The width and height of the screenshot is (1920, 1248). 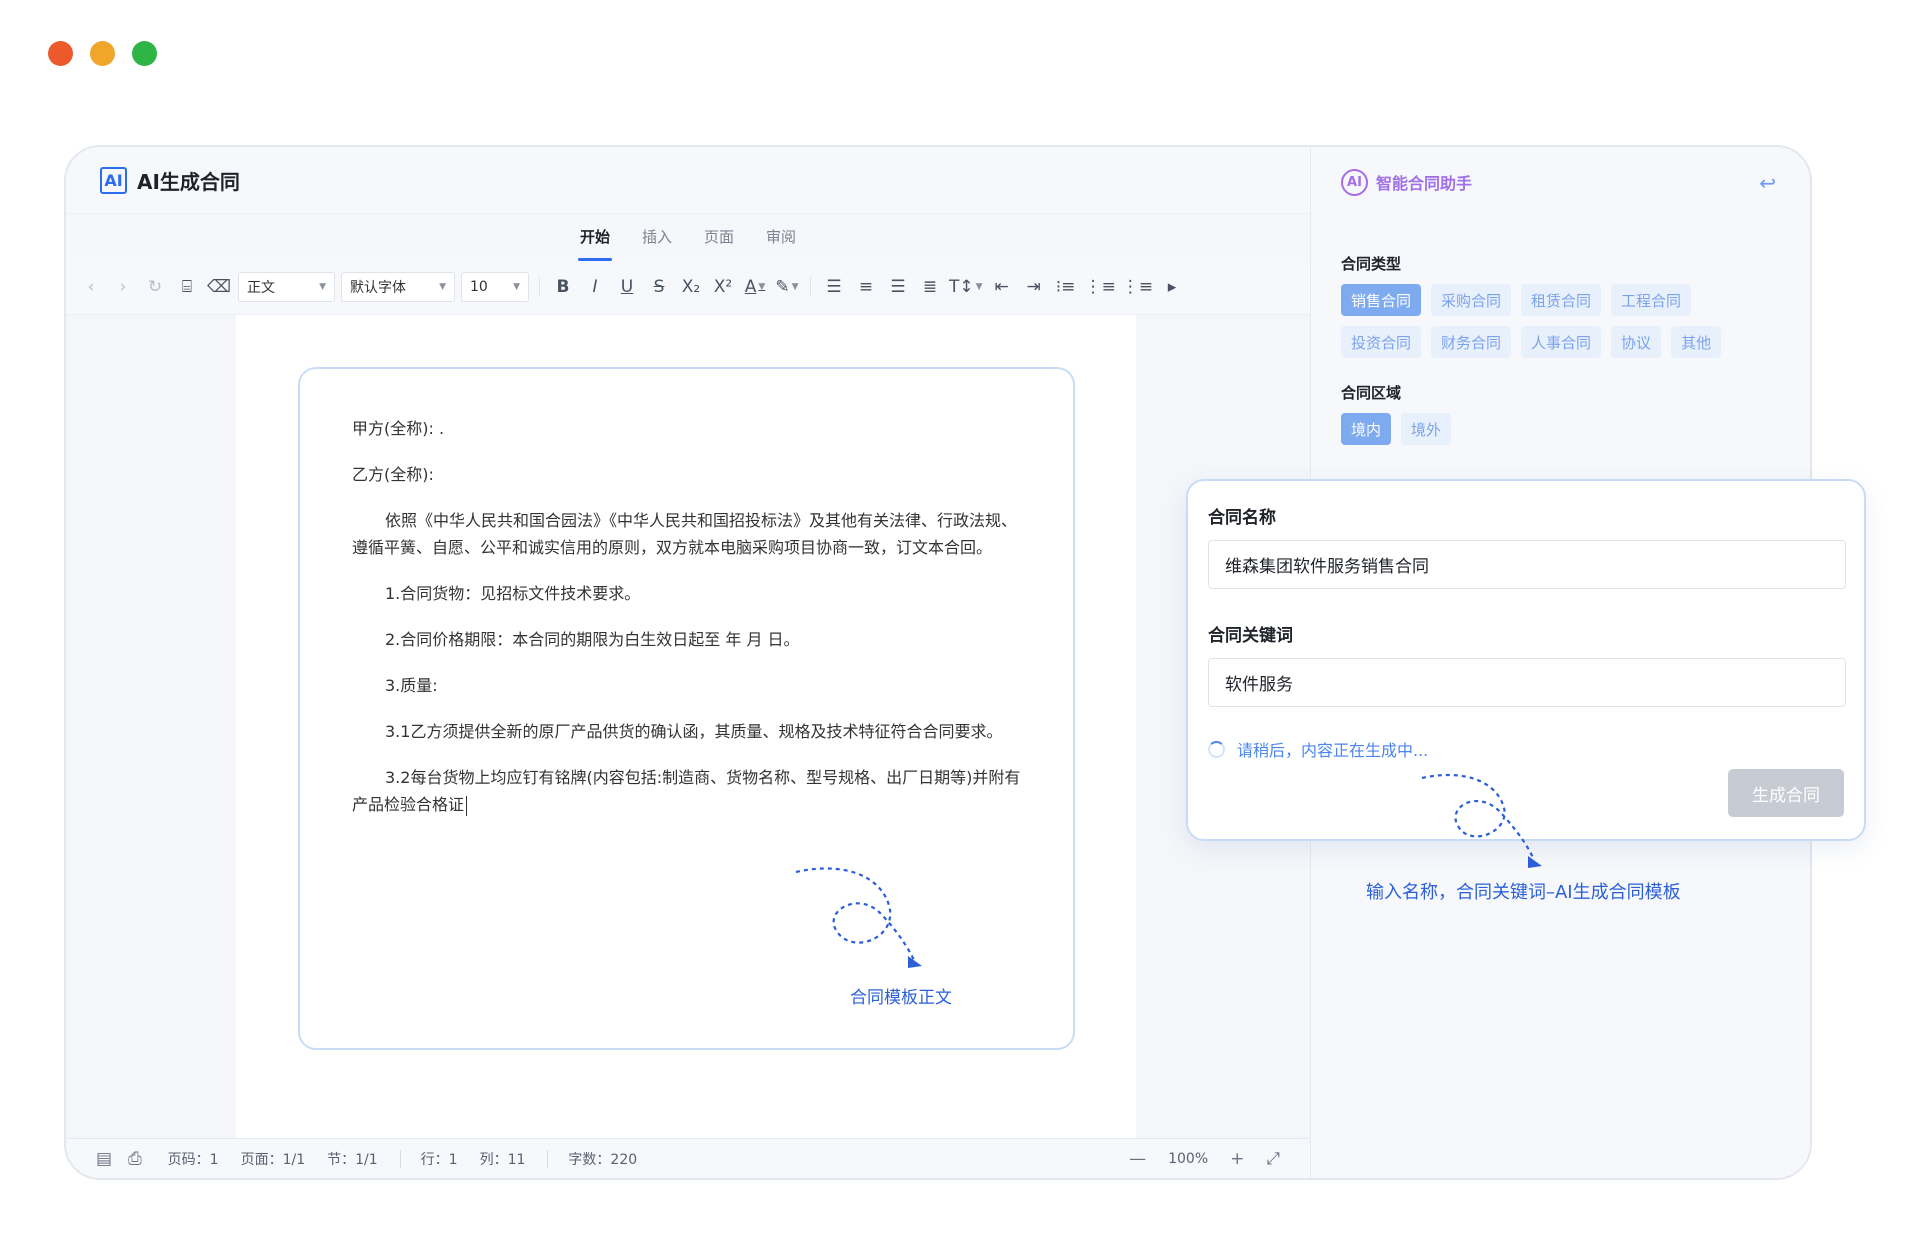 What do you see at coordinates (1471, 300) in the screenshot?
I see `chip-purchase-contract: 采购合同` at bounding box center [1471, 300].